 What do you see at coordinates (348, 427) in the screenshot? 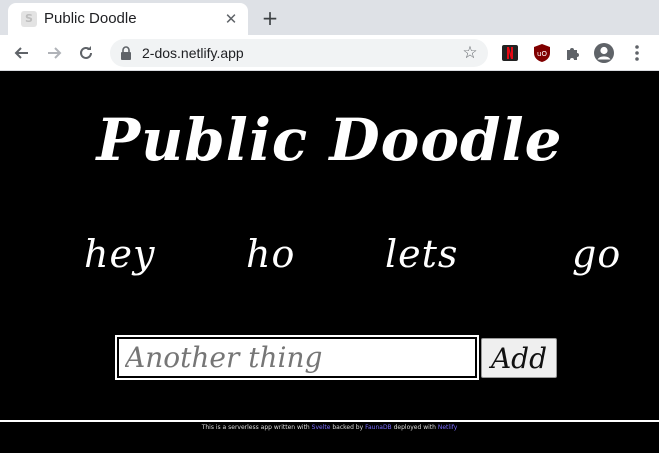
I see `footer-text: backed by` at bounding box center [348, 427].